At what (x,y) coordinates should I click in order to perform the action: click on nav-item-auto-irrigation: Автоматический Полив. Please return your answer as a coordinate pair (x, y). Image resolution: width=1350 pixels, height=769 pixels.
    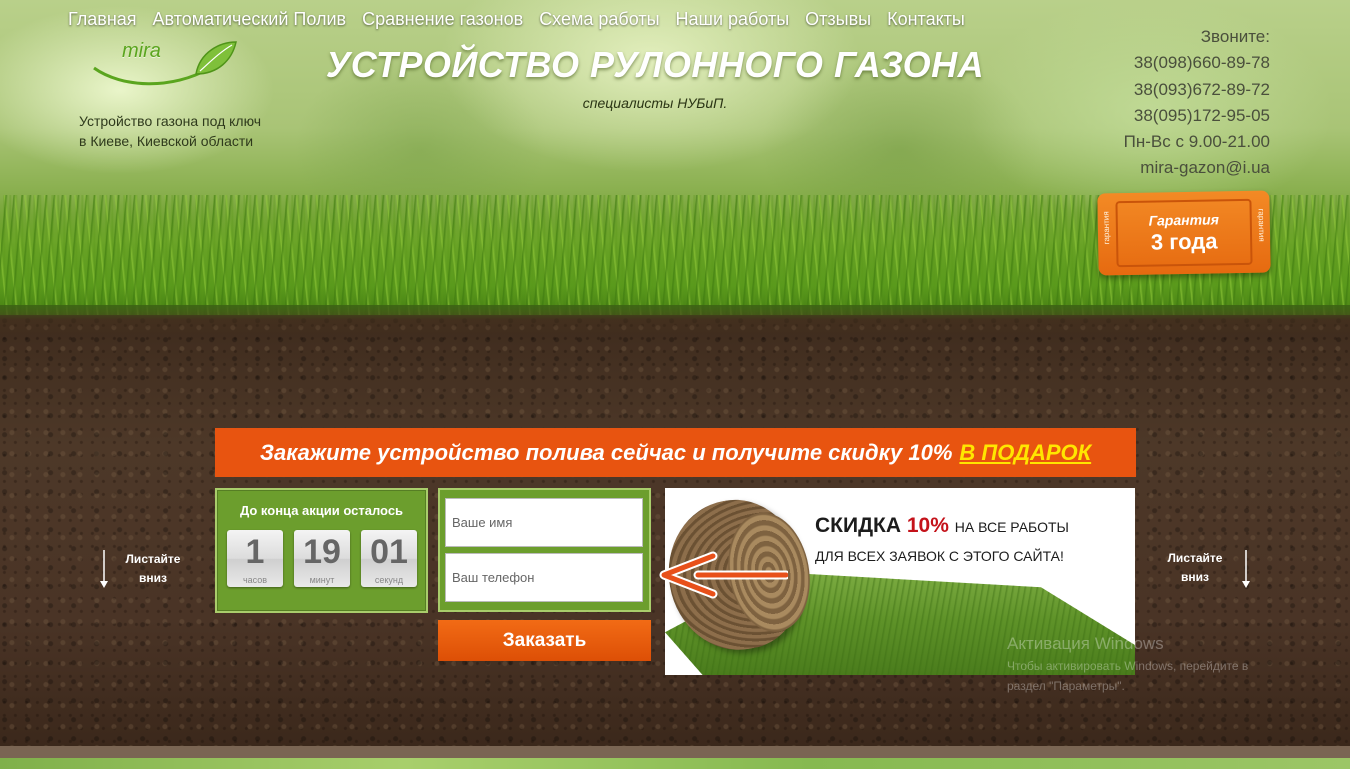
    Looking at the image, I should click on (250, 19).